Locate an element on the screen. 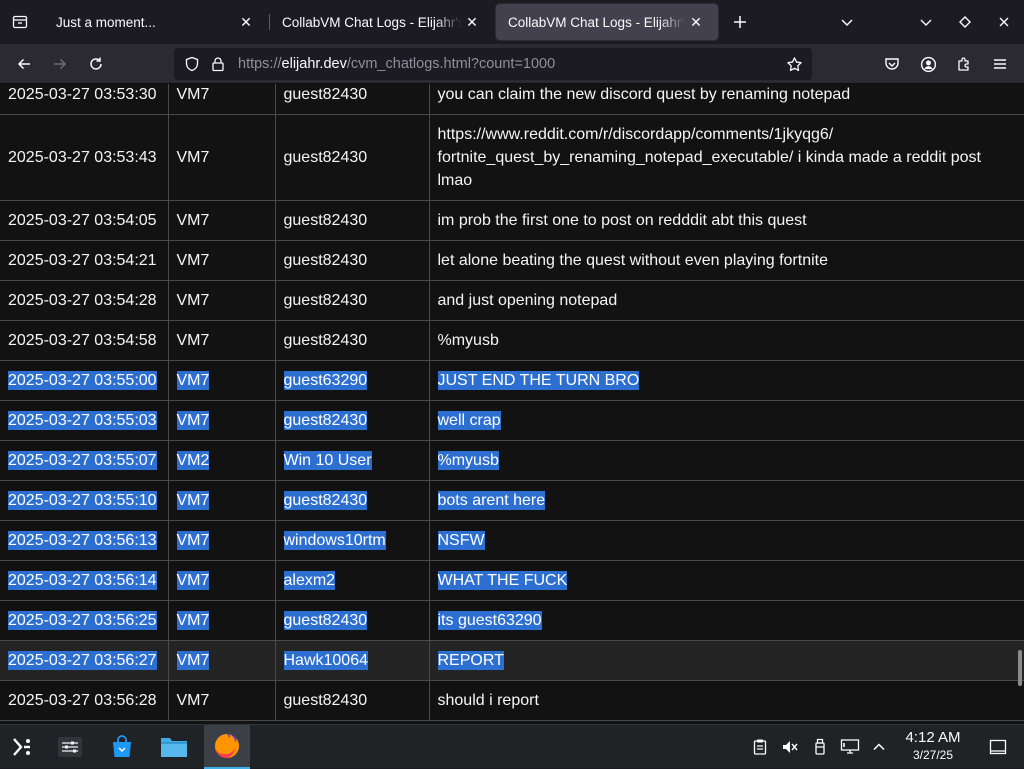  log-message-cell: and just opening notepad is located at coordinates (726, 300).